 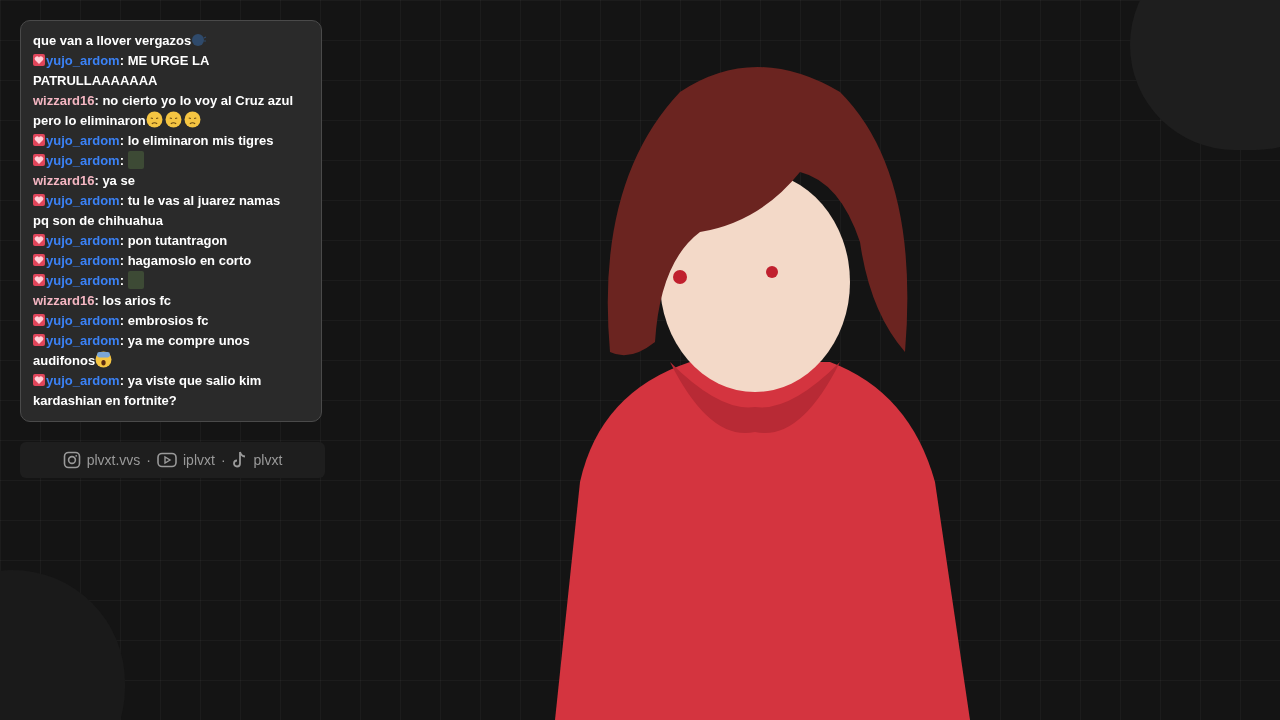 I want to click on speaking-head-icon, so click(x=199, y=40).